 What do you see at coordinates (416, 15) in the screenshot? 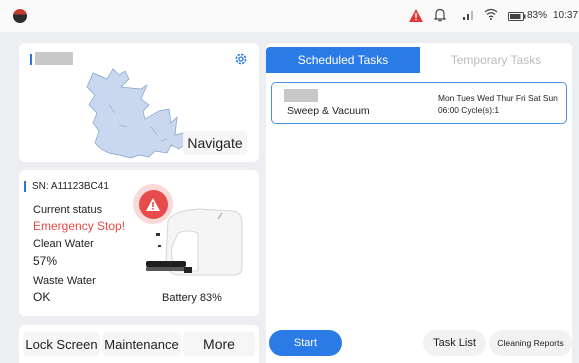
I see `alert-triangle-icon` at bounding box center [416, 15].